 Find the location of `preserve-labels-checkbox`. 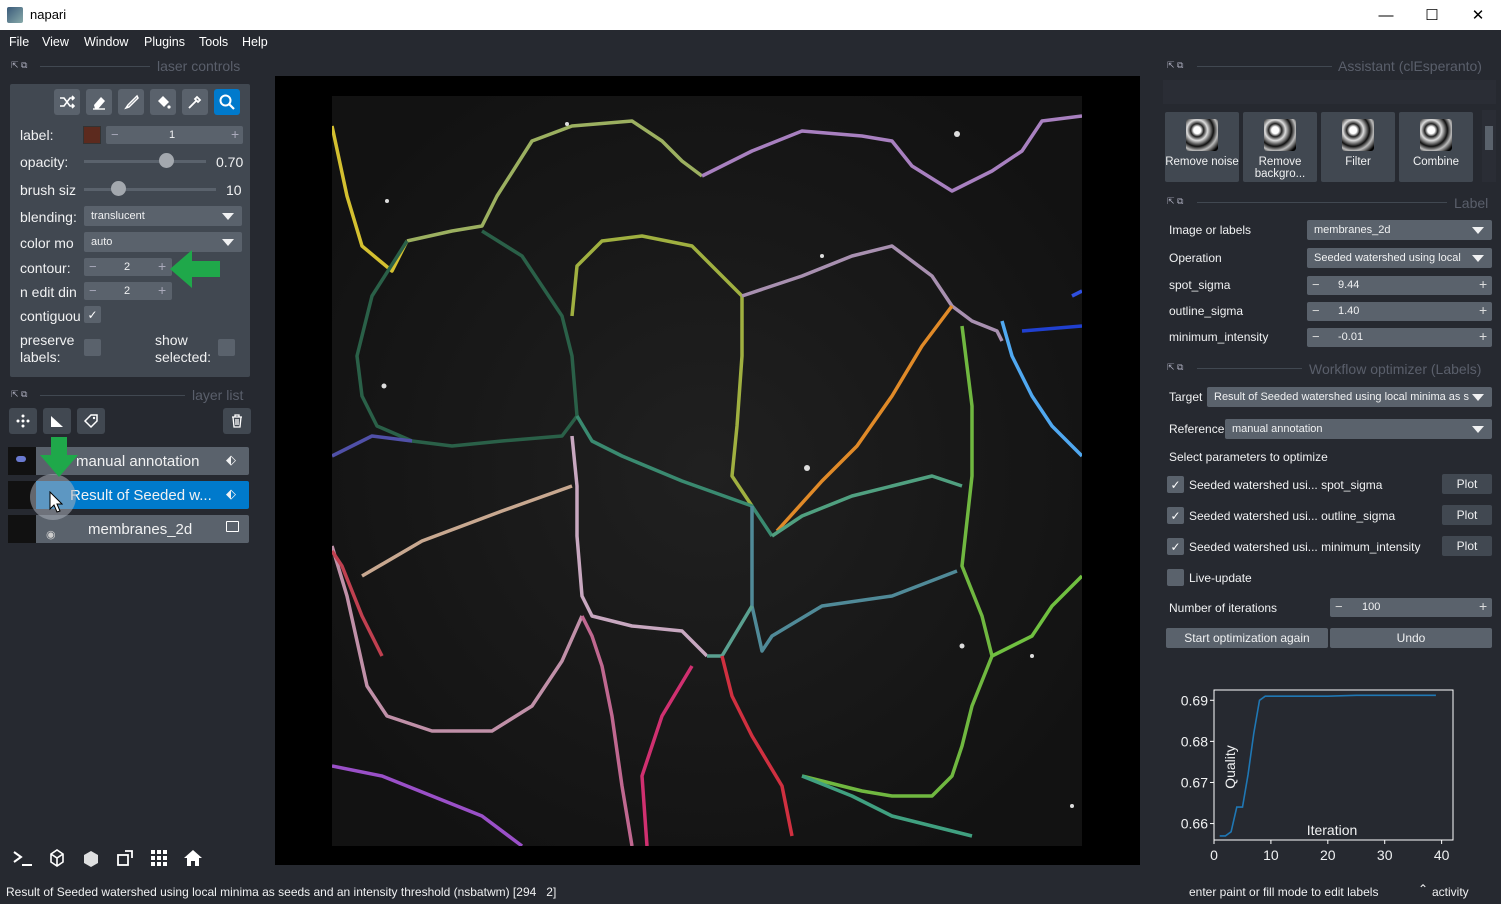

preserve-labels-checkbox is located at coordinates (92, 347).